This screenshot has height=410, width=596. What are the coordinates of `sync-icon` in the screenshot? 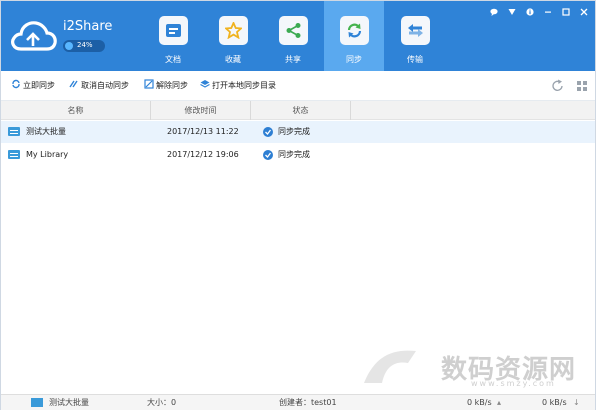 It's located at (354, 30).